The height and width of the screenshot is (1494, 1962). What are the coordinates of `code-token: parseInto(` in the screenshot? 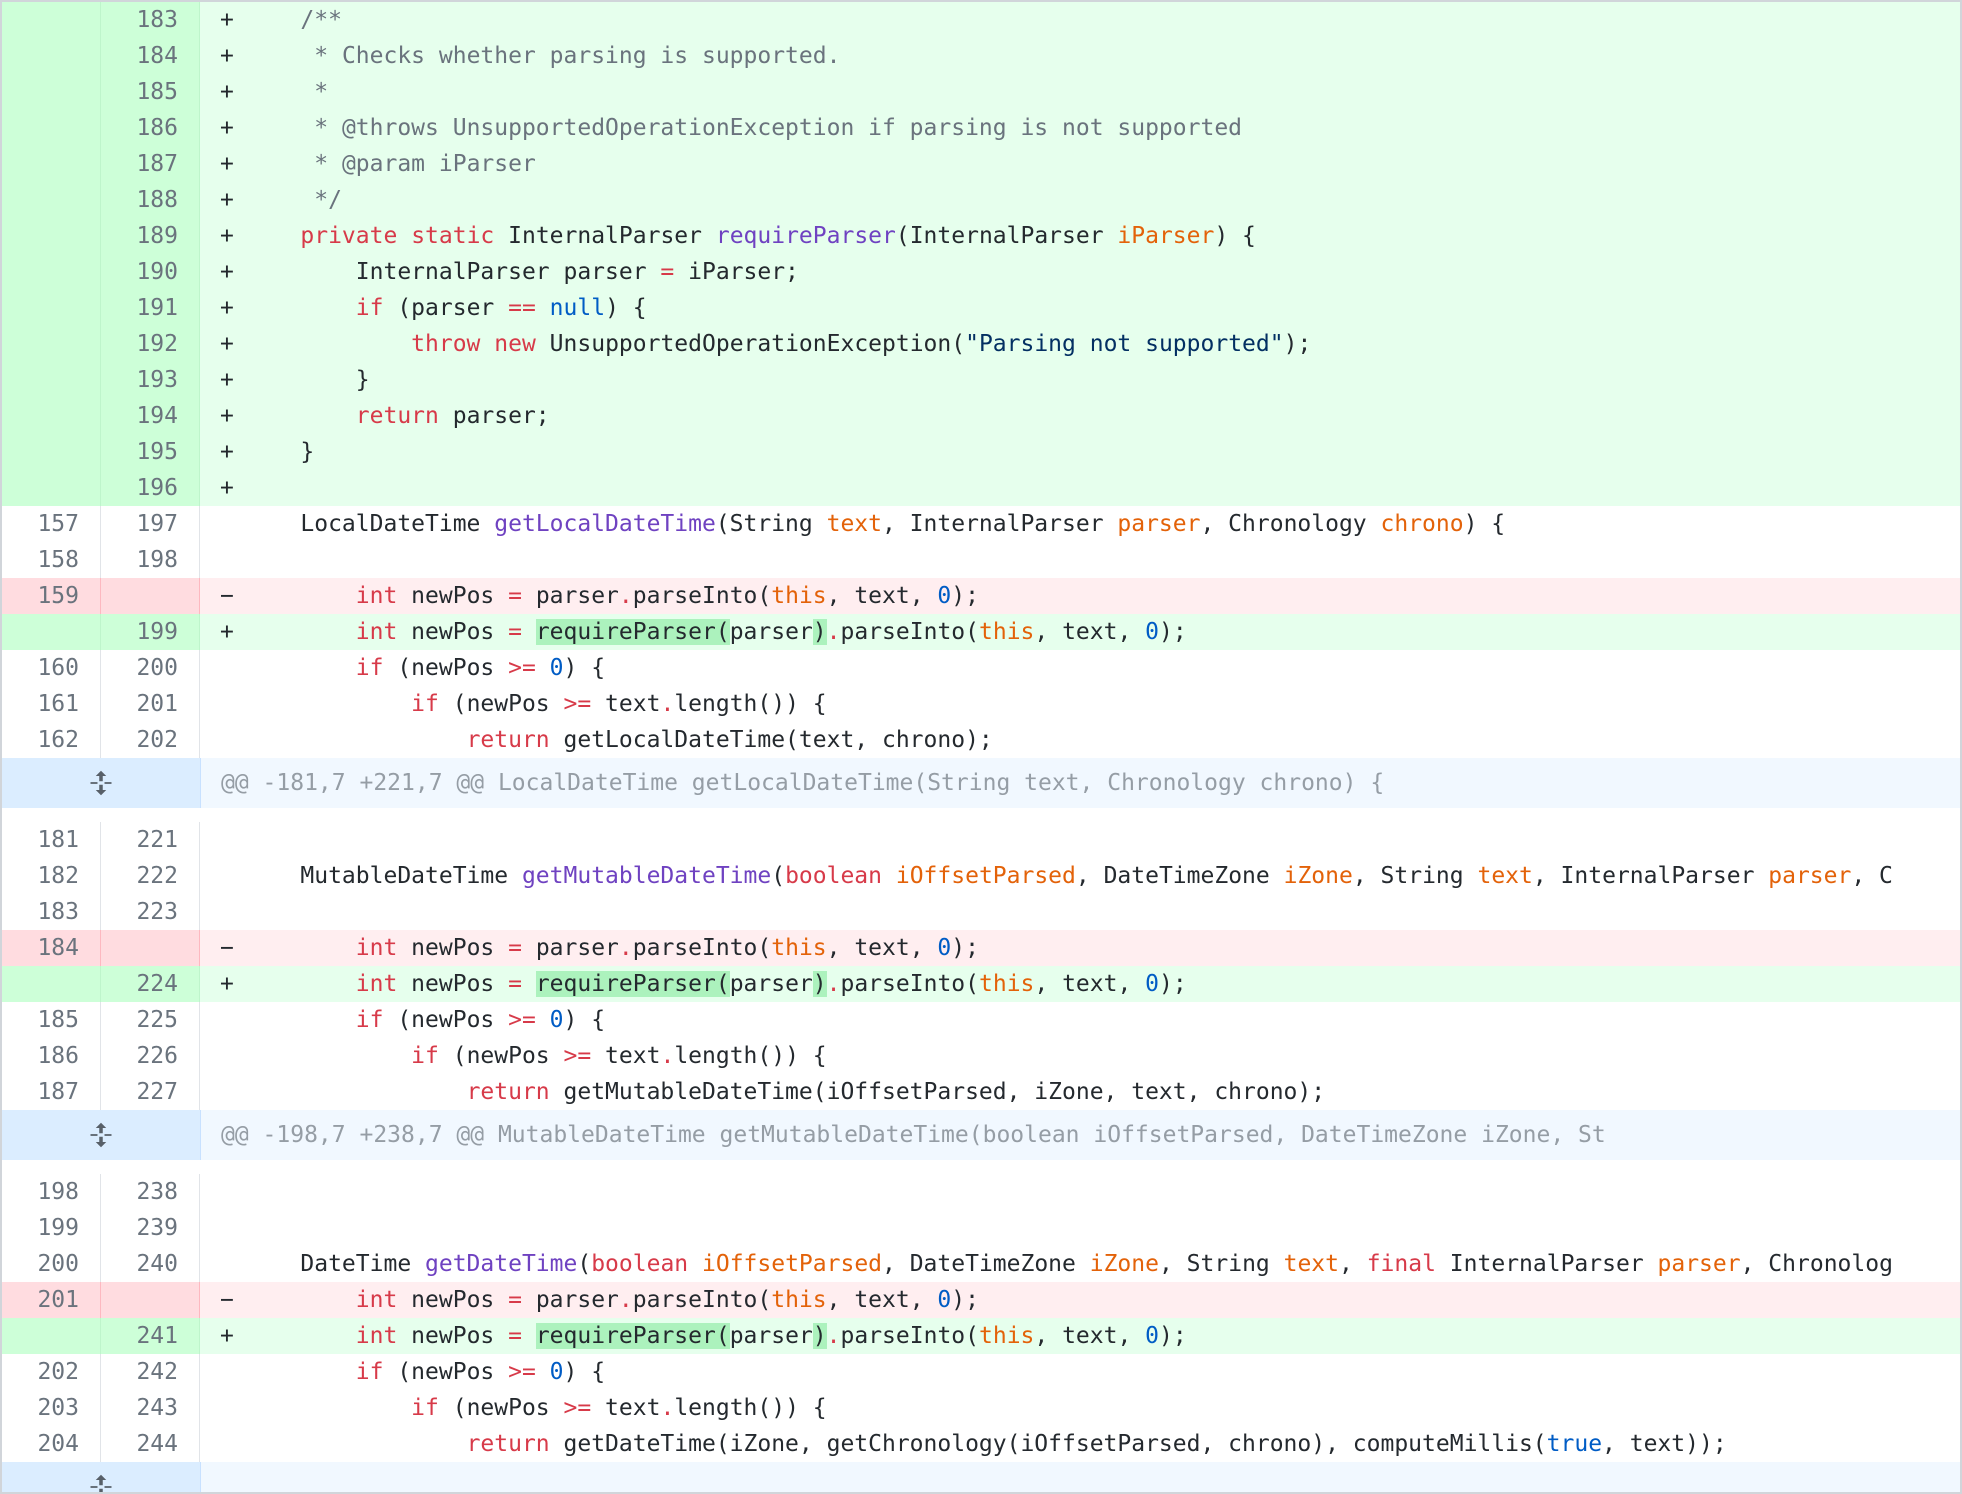 It's located at (909, 984).